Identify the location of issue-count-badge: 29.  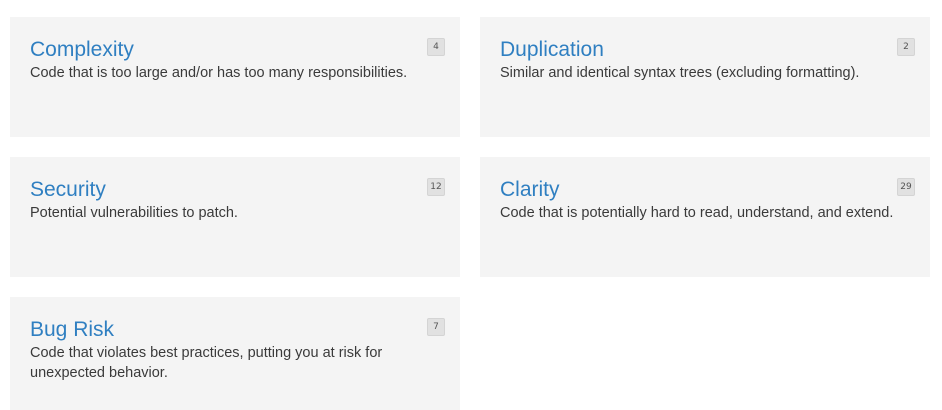
(906, 187).